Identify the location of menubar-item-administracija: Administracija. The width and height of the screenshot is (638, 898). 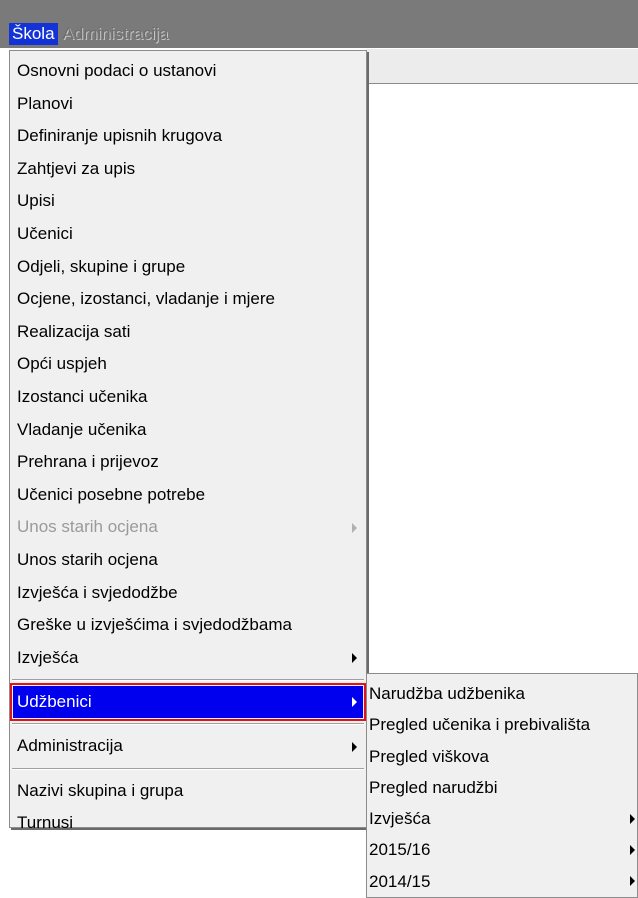
(116, 34).